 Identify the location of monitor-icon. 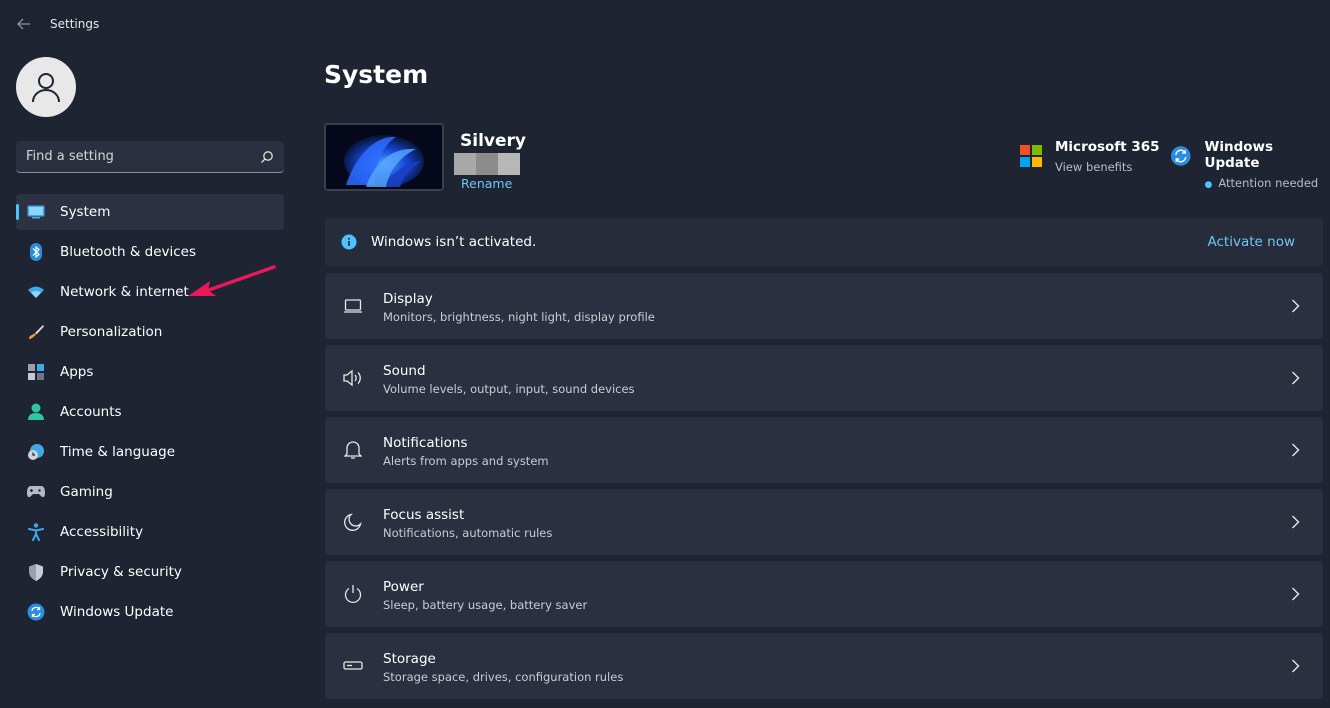
(36, 212).